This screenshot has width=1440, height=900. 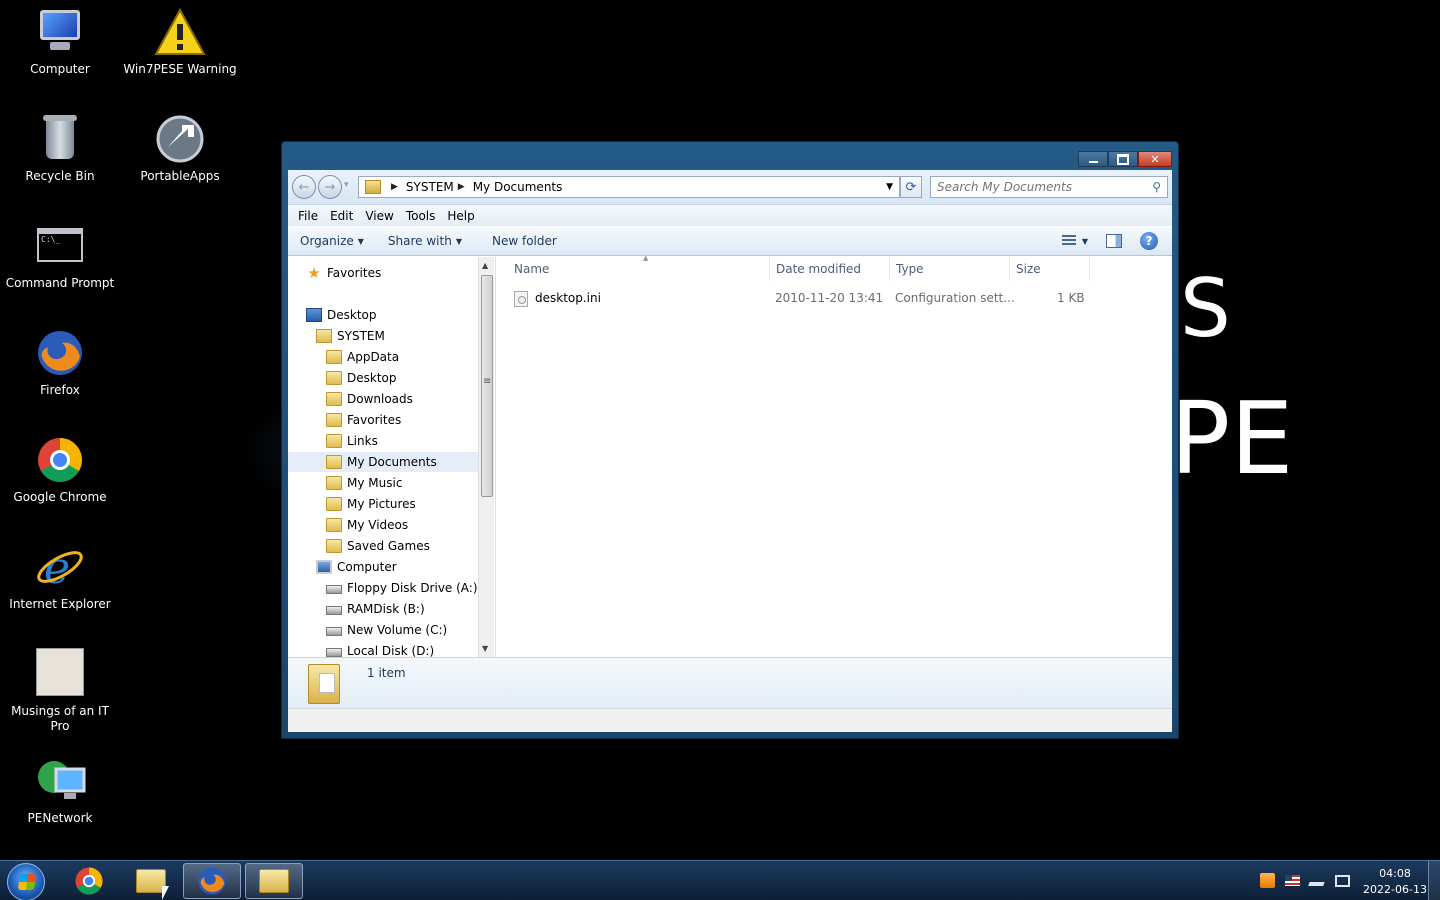 What do you see at coordinates (402, 546) in the screenshot?
I see `tree-item-saved-games: Saved Games` at bounding box center [402, 546].